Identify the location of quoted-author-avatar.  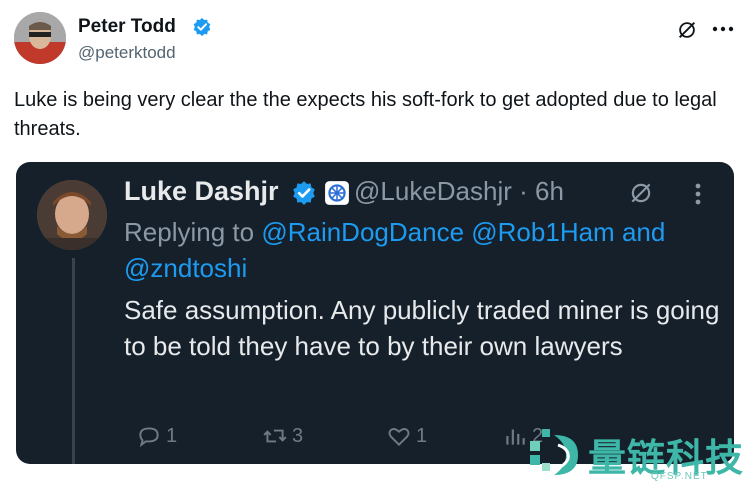
(72, 215).